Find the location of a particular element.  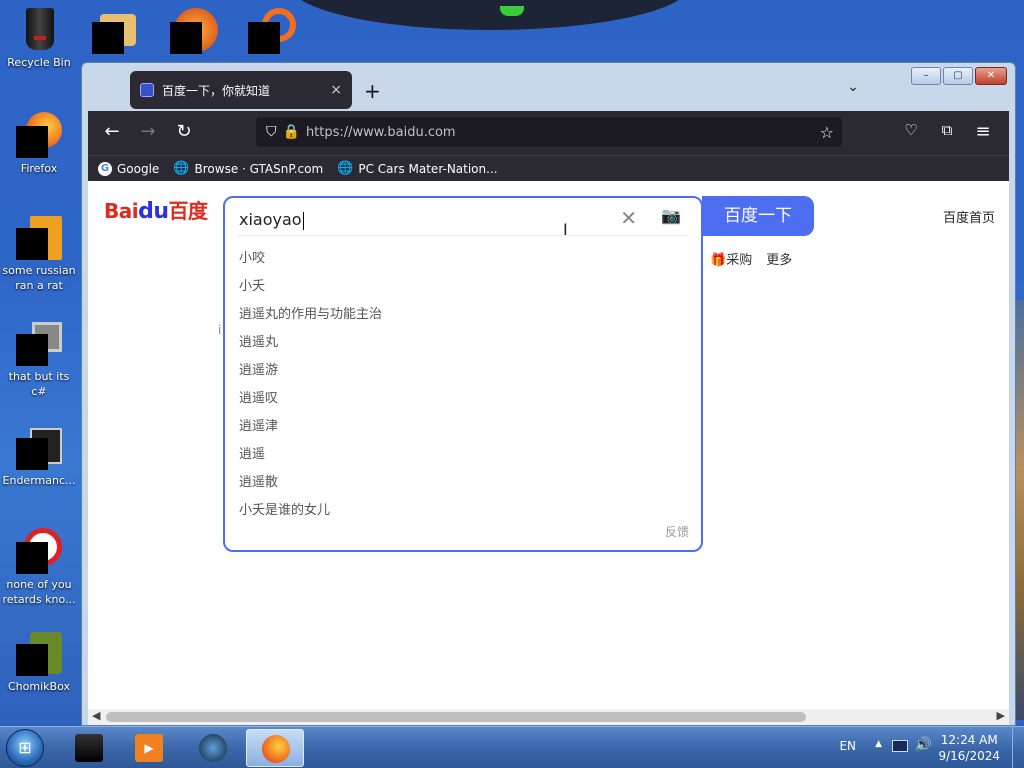

volume-icon: 🔊 is located at coordinates (923, 745).